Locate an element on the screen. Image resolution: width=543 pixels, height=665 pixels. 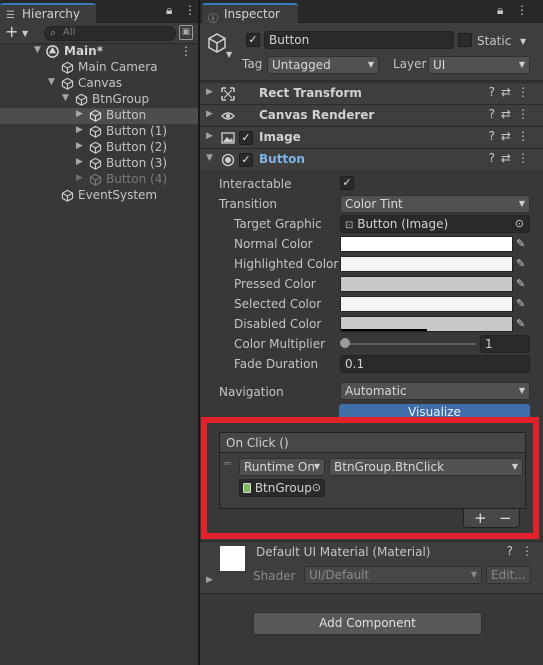
hierarchy-row-inactive: ▶ Button (4) is located at coordinates (99, 180).